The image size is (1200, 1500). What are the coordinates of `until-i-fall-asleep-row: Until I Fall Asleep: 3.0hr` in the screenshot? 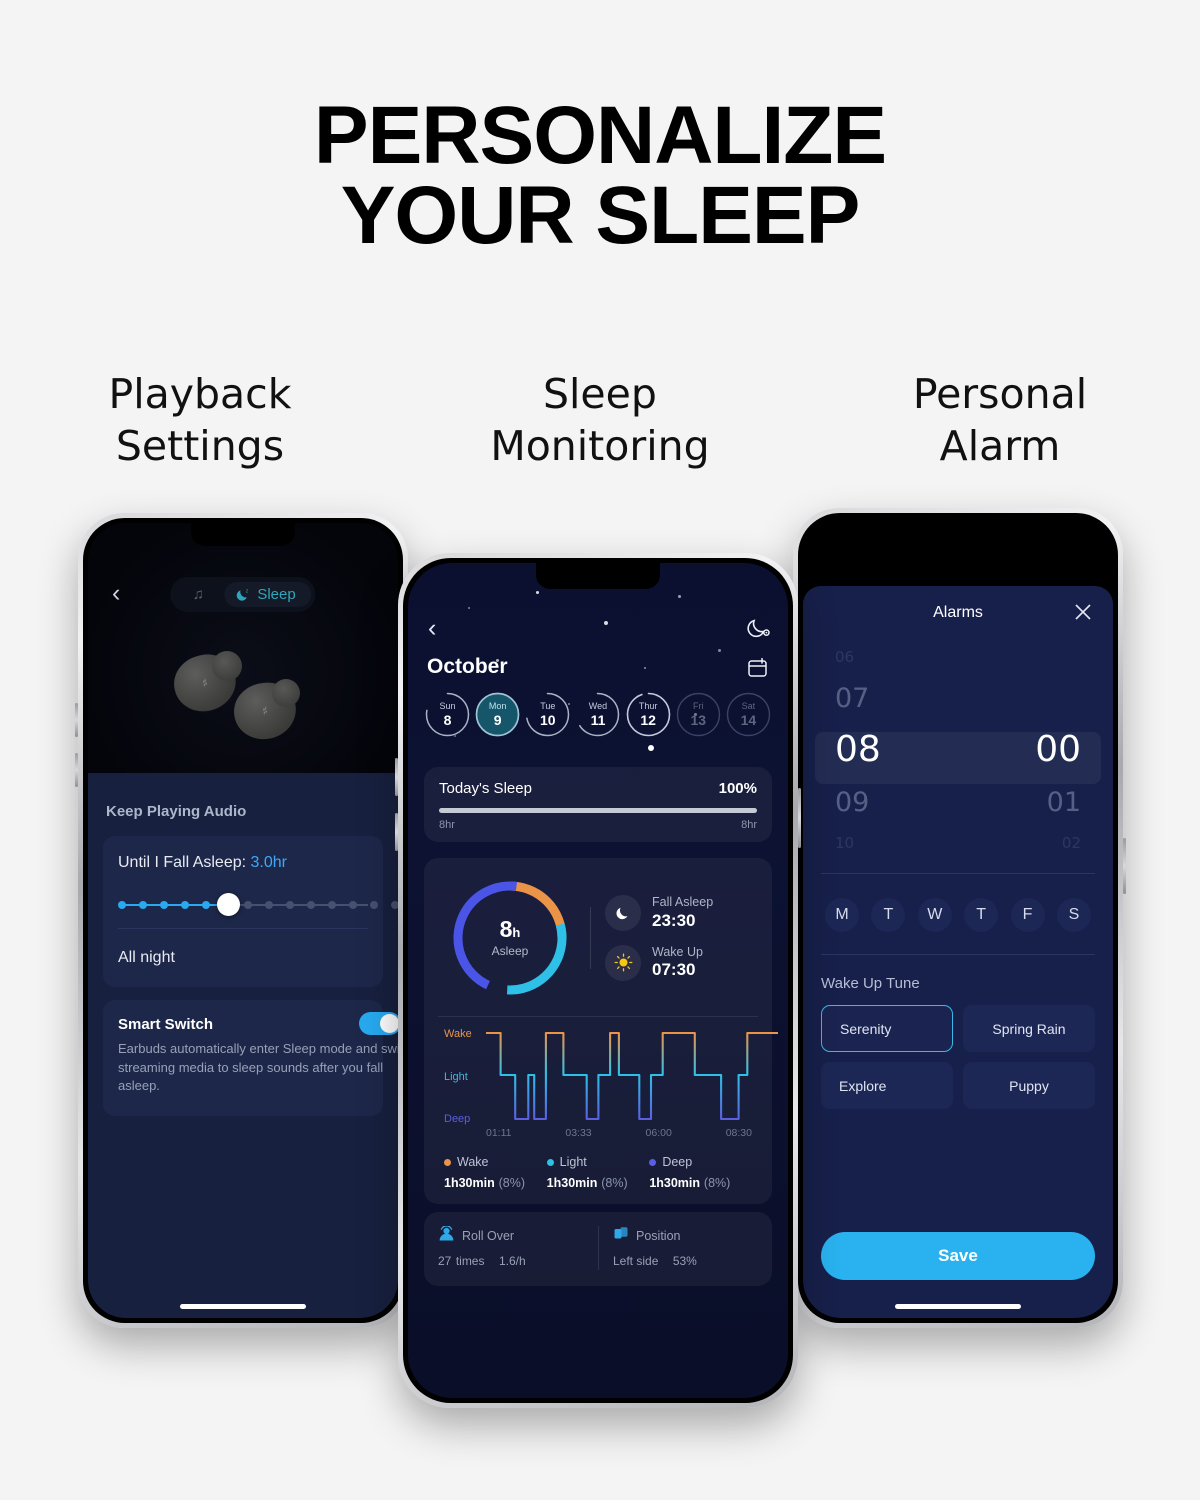 It's located at (258, 882).